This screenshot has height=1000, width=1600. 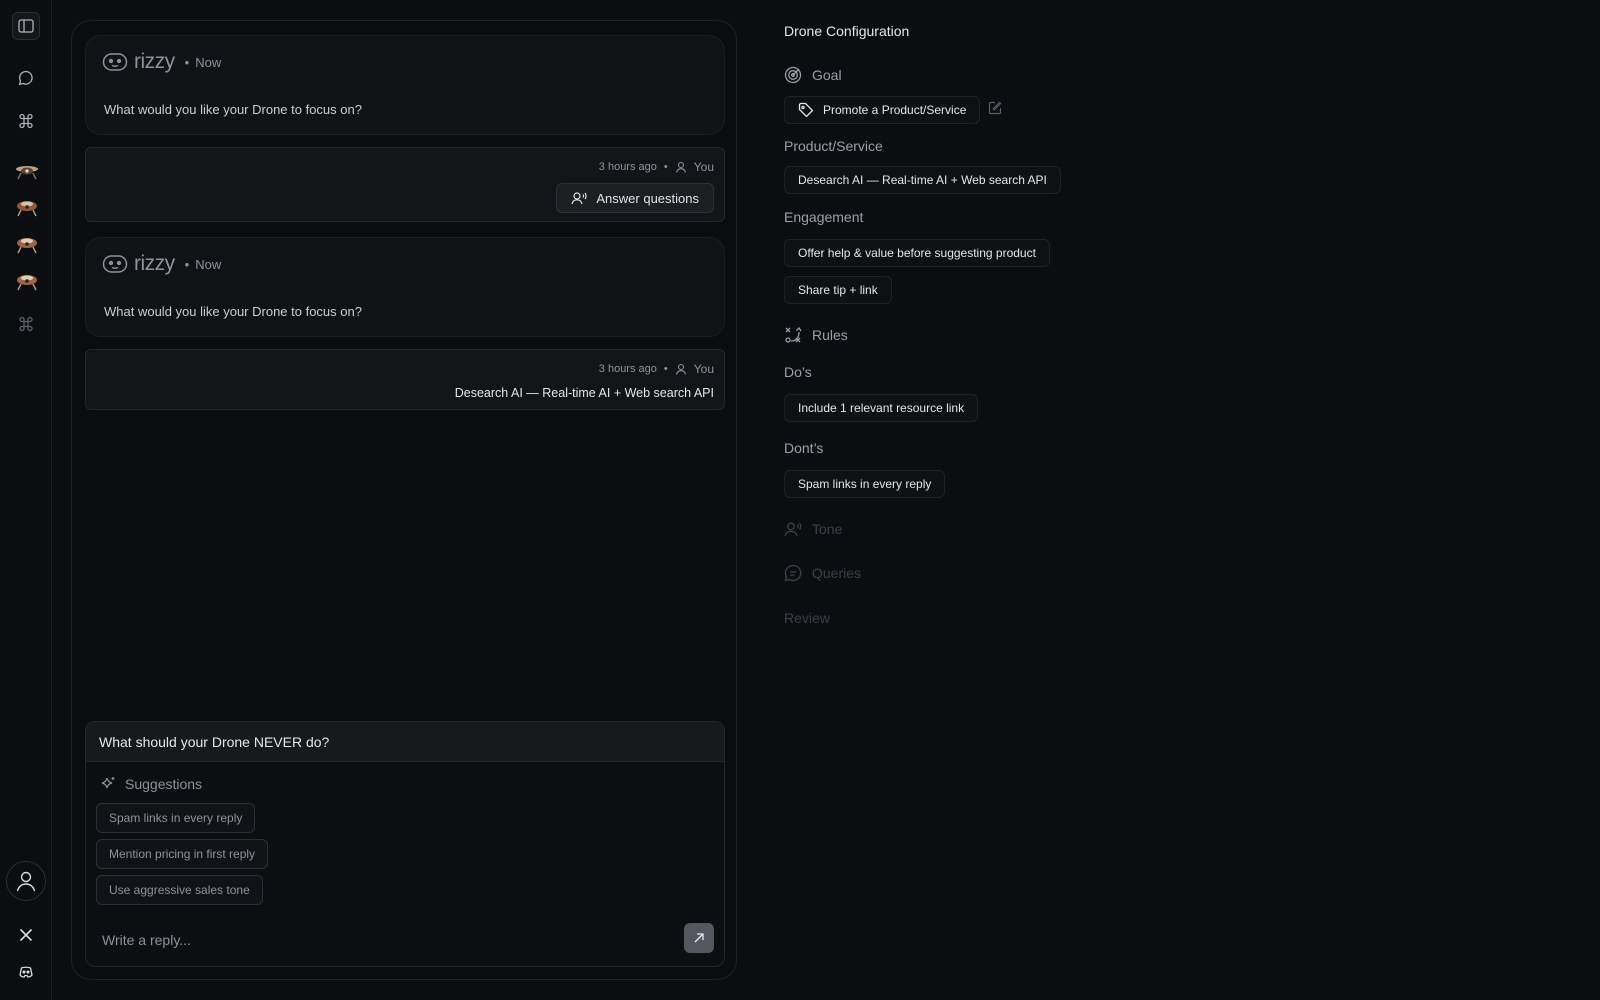 What do you see at coordinates (26, 500) in the screenshot?
I see `left-rail` at bounding box center [26, 500].